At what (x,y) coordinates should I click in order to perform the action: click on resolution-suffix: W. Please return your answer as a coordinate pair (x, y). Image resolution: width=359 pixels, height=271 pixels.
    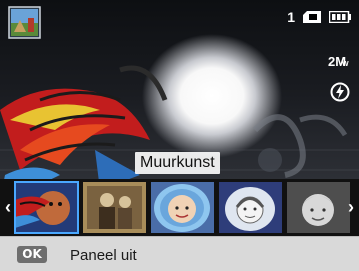
    Looking at the image, I should click on (345, 64).